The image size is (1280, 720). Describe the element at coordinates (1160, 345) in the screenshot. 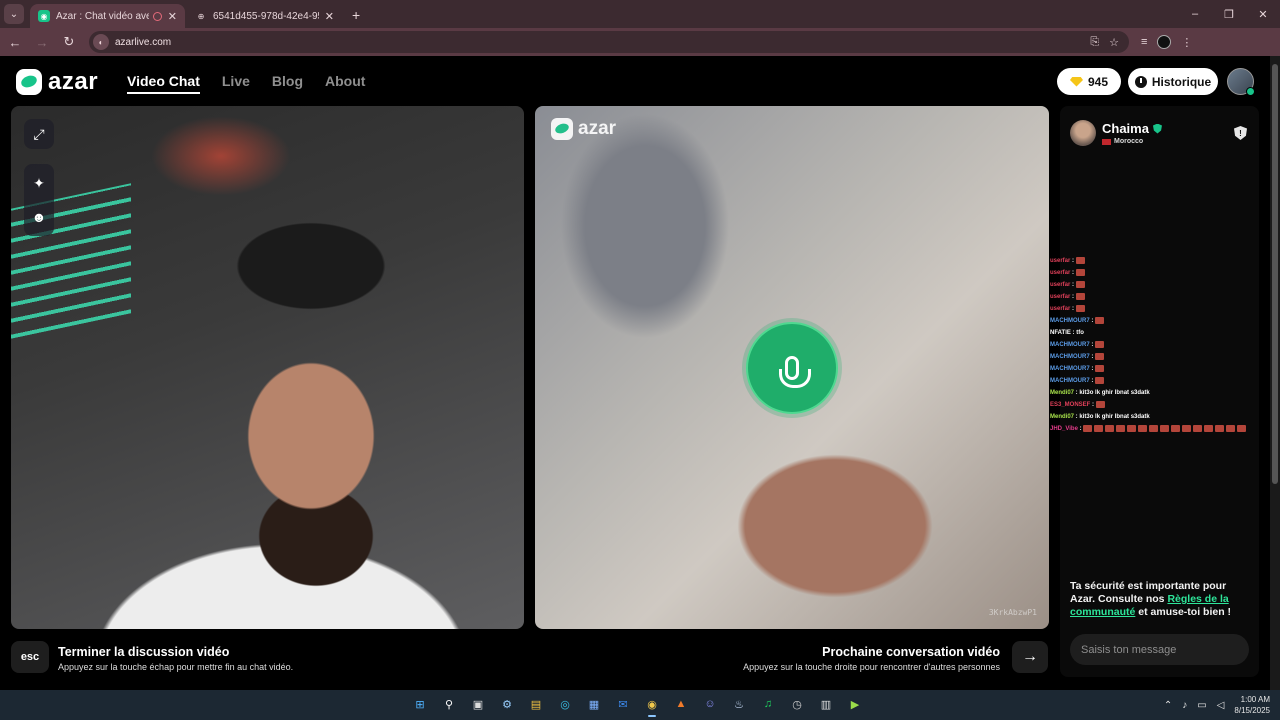

I see `stream-chat-overlay: userfar : userfar : userfar` at that location.